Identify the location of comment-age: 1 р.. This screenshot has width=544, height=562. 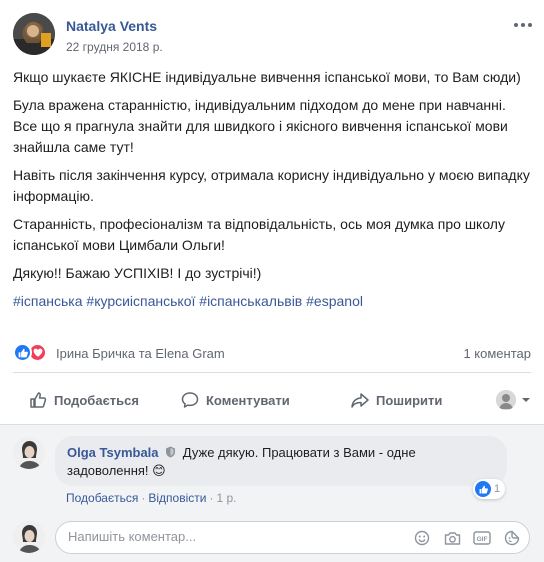
(226, 498).